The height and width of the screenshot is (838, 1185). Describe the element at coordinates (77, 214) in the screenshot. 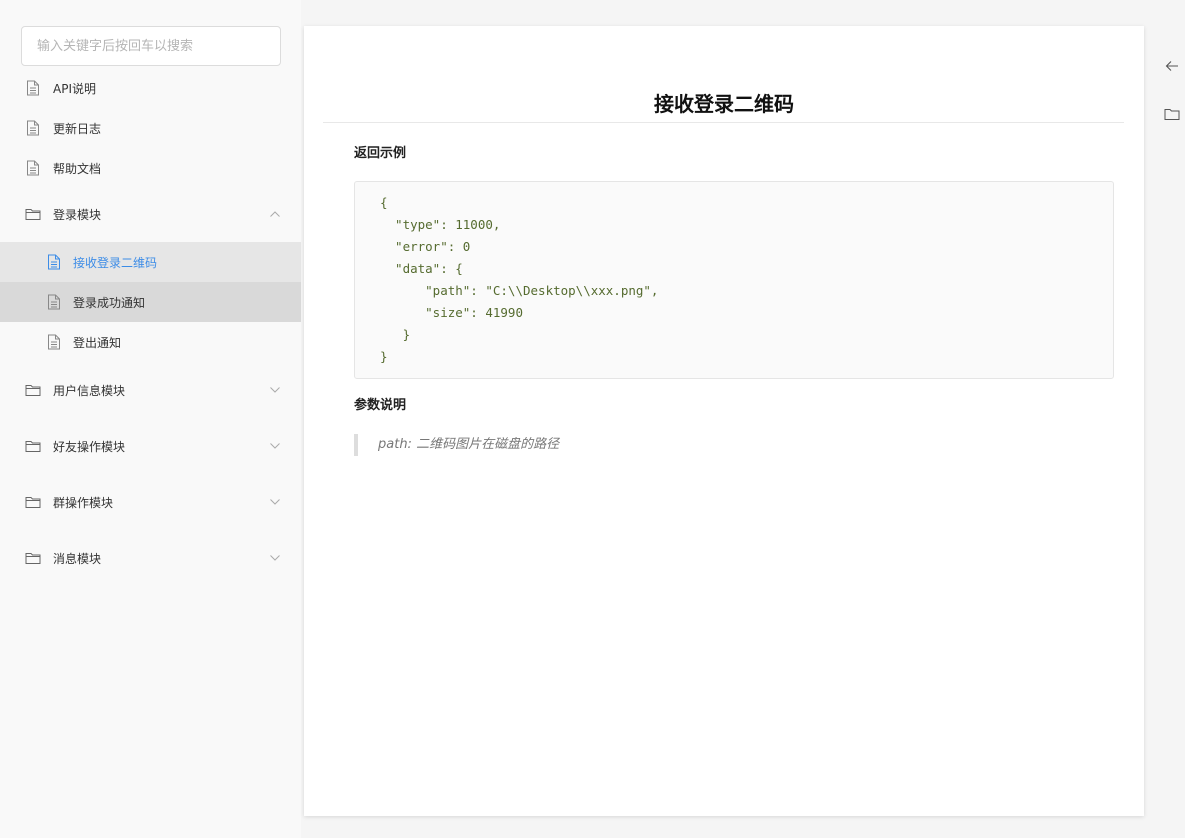

I see `sidebar-item-label: 登录模块` at that location.